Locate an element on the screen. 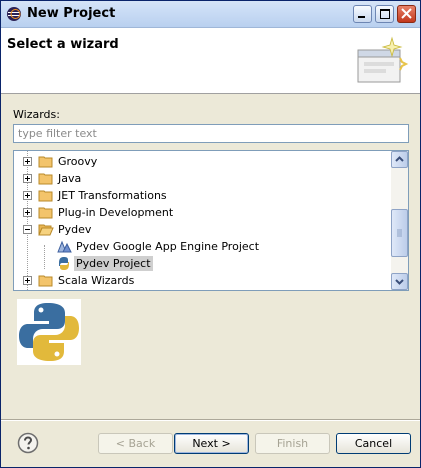 The height and width of the screenshot is (468, 421). tree-scrollbar is located at coordinates (399, 220).